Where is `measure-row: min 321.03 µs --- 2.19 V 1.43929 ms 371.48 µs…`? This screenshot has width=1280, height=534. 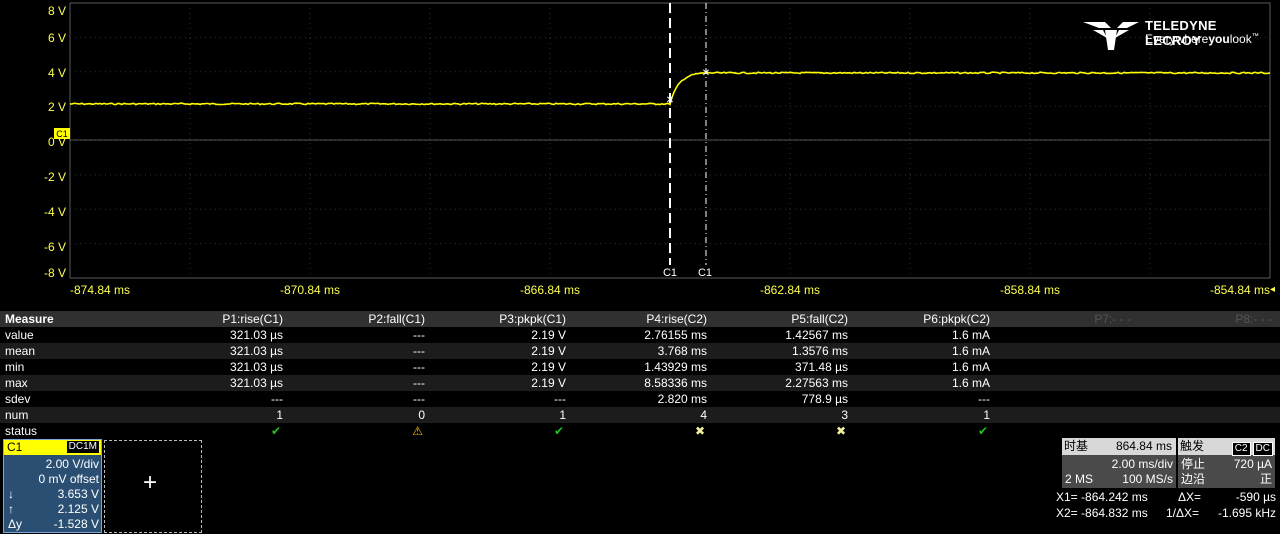 measure-row: min 321.03 µs --- 2.19 V 1.43929 ms 371.48 µs… is located at coordinates (640, 367).